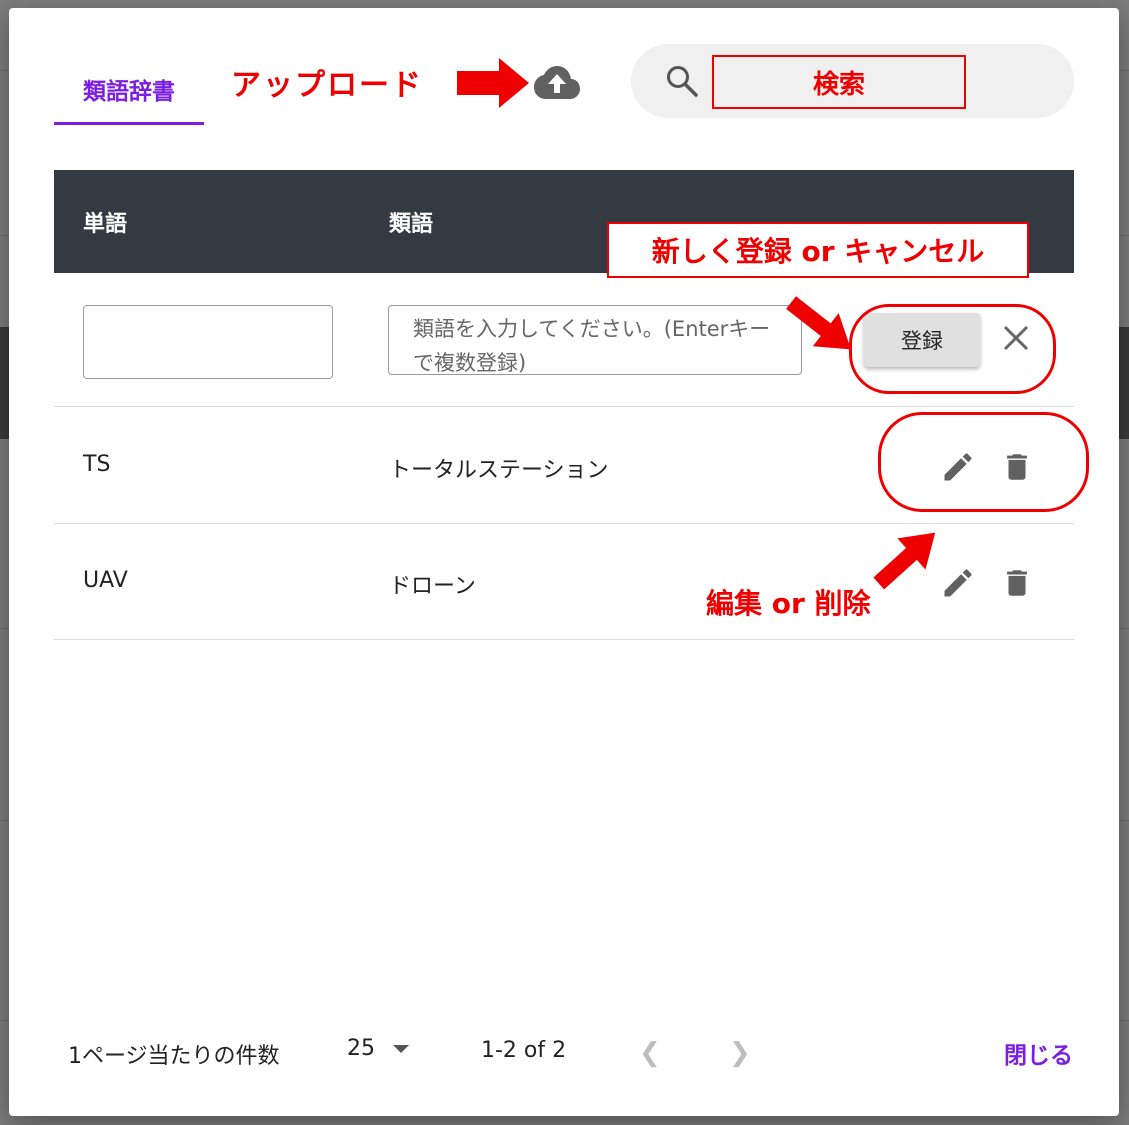 This screenshot has width=1129, height=1125. What do you see at coordinates (432, 586) in the screenshot?
I see `cell-synonym: ドローン` at bounding box center [432, 586].